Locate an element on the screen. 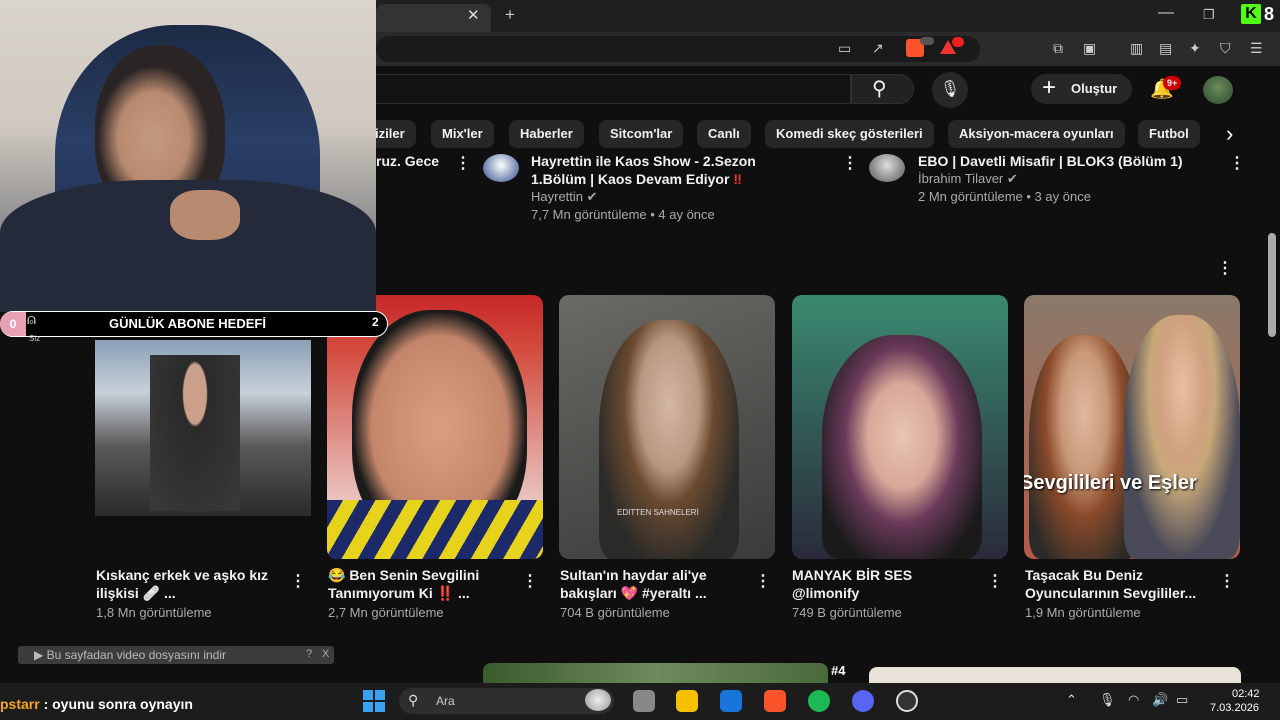  short-title: MANYAK BİR SES @limonify is located at coordinates (886, 584).